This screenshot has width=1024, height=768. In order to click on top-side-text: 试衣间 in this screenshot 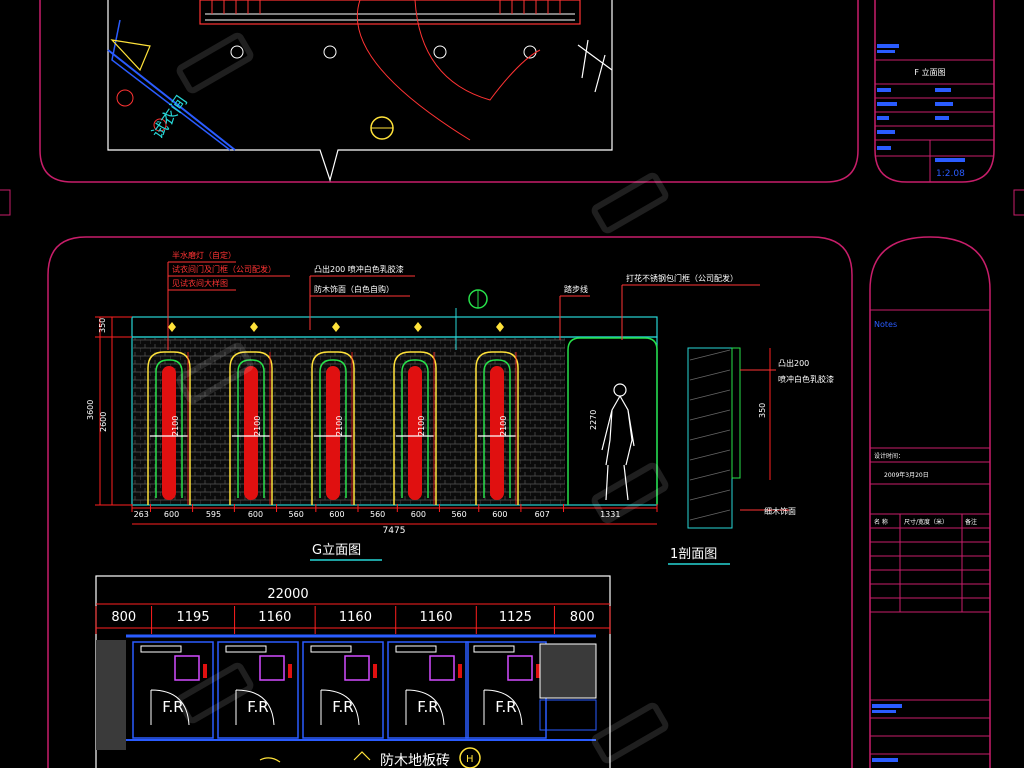, I will do `click(169, 117)`.